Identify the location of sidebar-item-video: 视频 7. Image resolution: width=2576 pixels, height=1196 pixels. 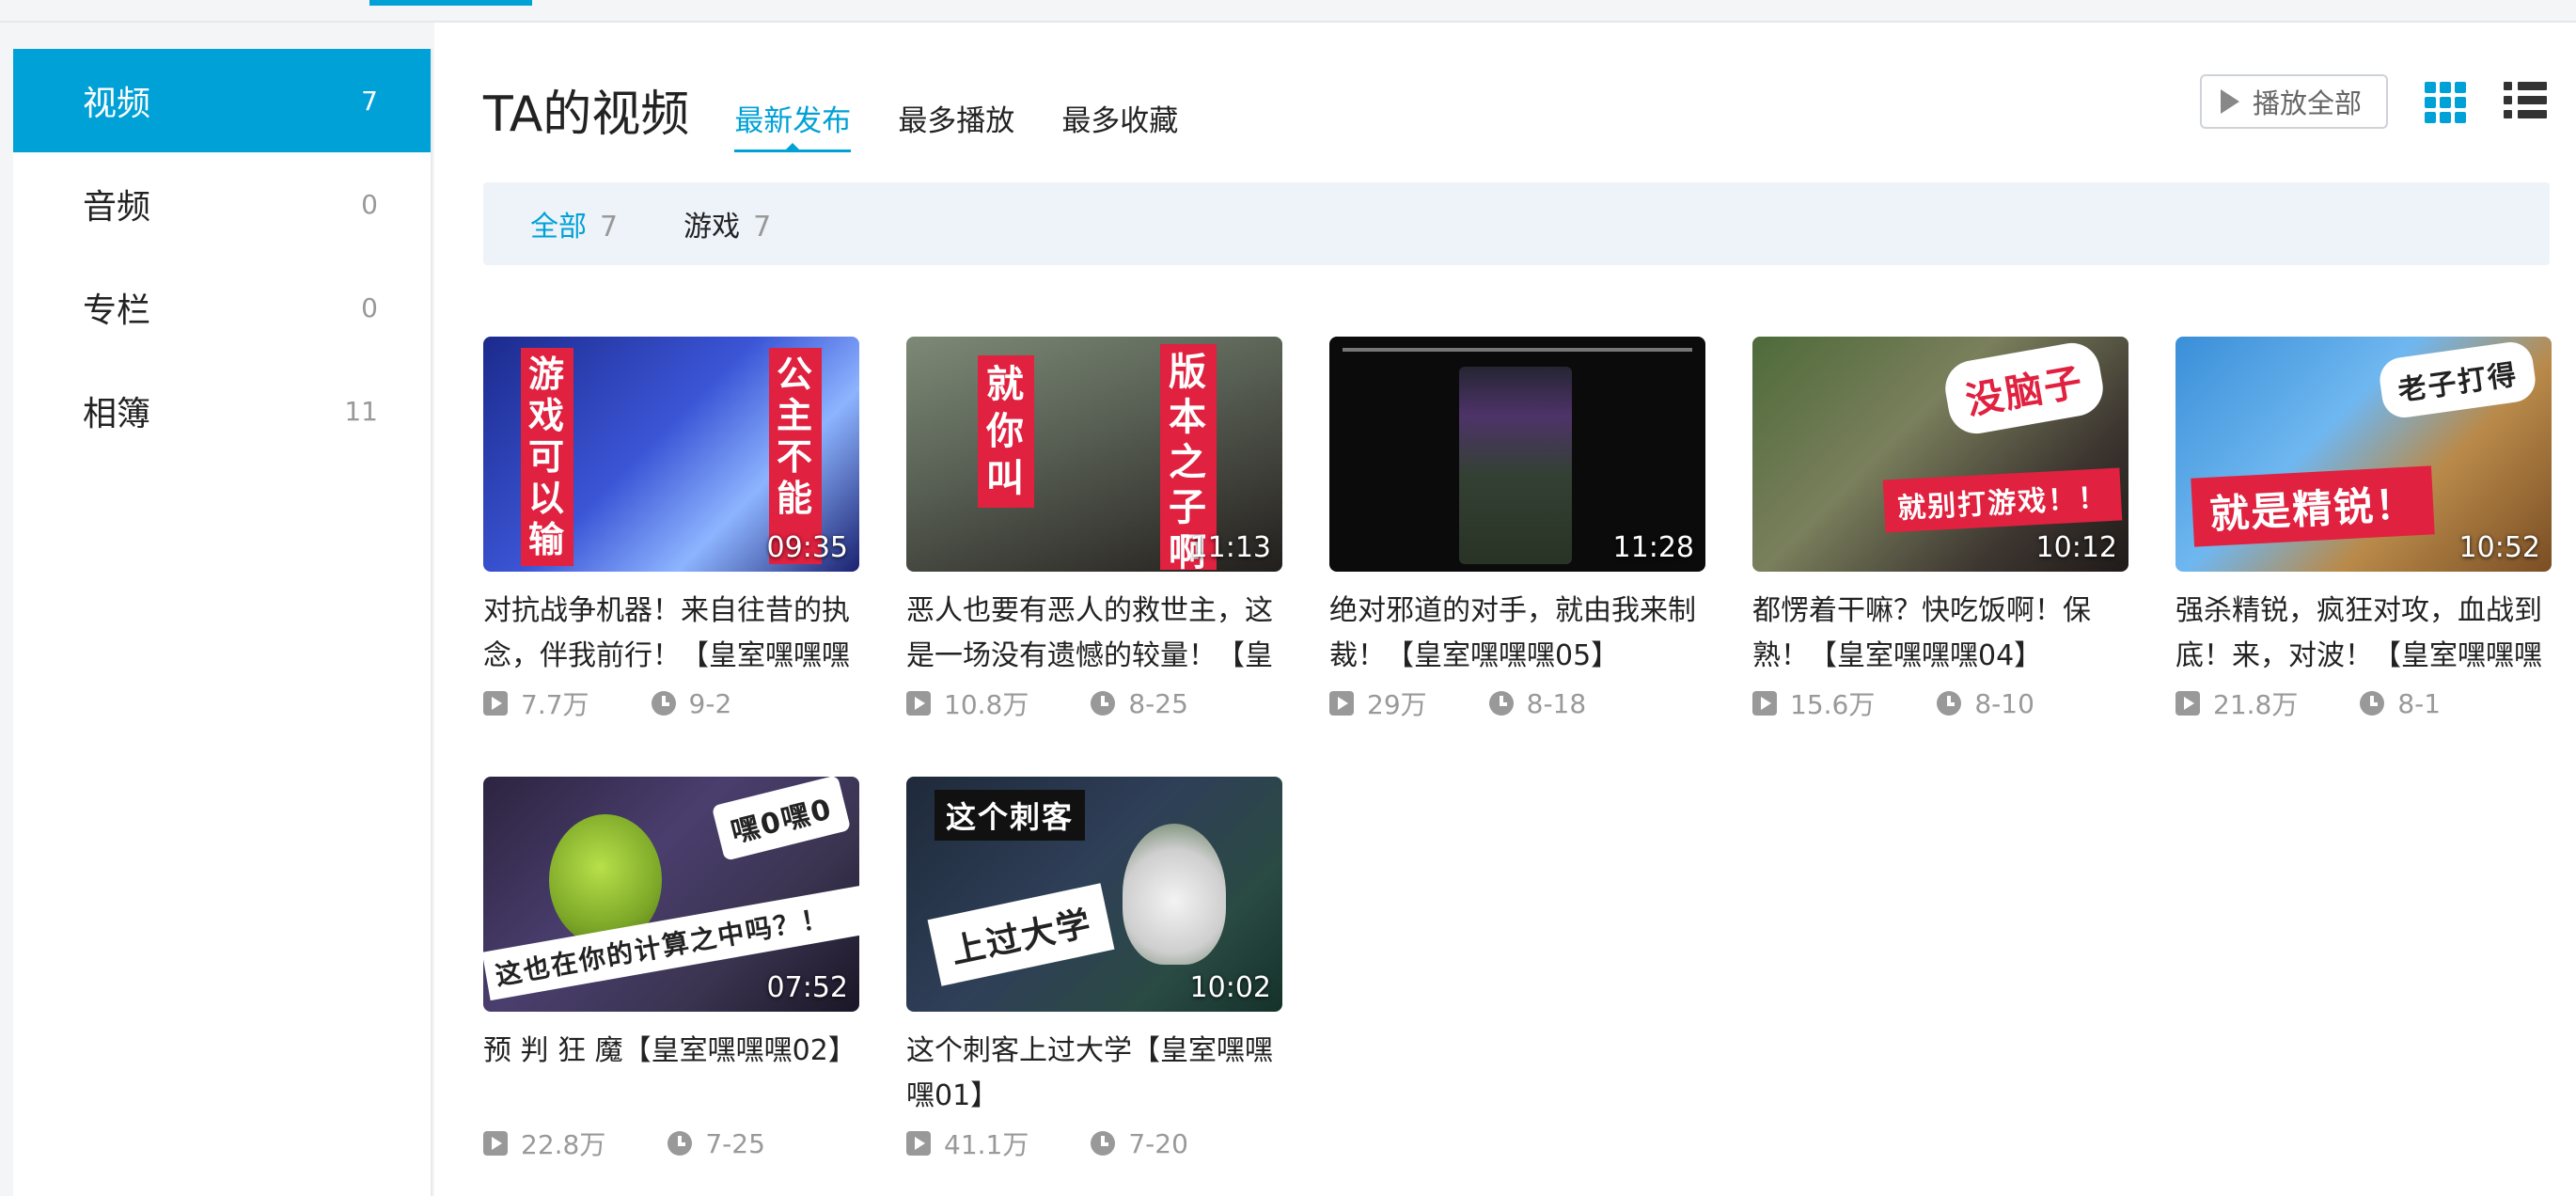
(222, 100).